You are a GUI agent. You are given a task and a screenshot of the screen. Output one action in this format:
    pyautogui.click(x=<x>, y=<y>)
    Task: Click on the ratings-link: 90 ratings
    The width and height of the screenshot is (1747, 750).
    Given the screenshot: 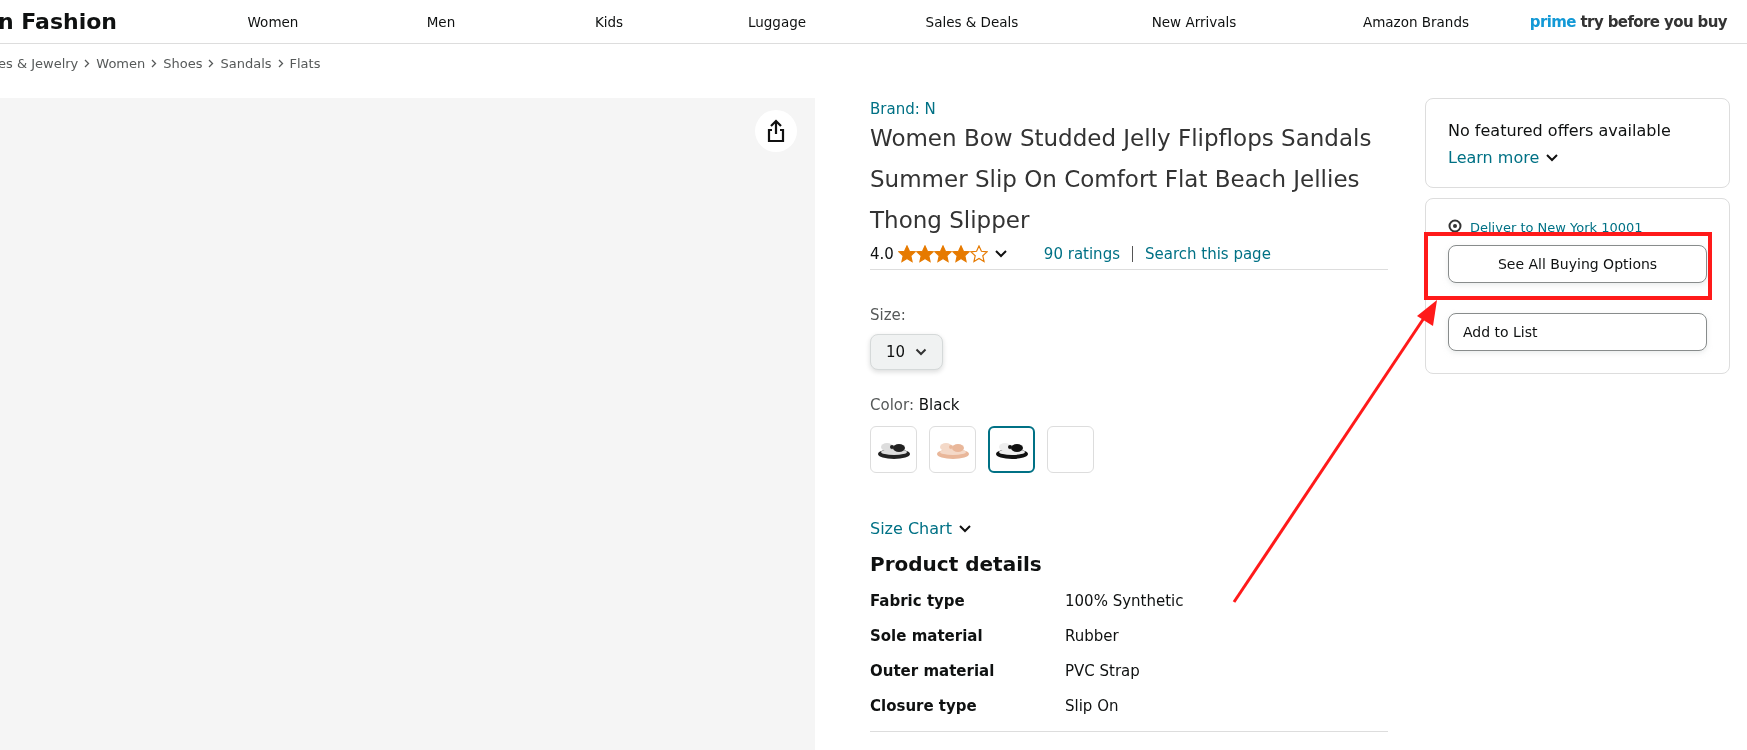 What is the action you would take?
    pyautogui.click(x=1081, y=254)
    